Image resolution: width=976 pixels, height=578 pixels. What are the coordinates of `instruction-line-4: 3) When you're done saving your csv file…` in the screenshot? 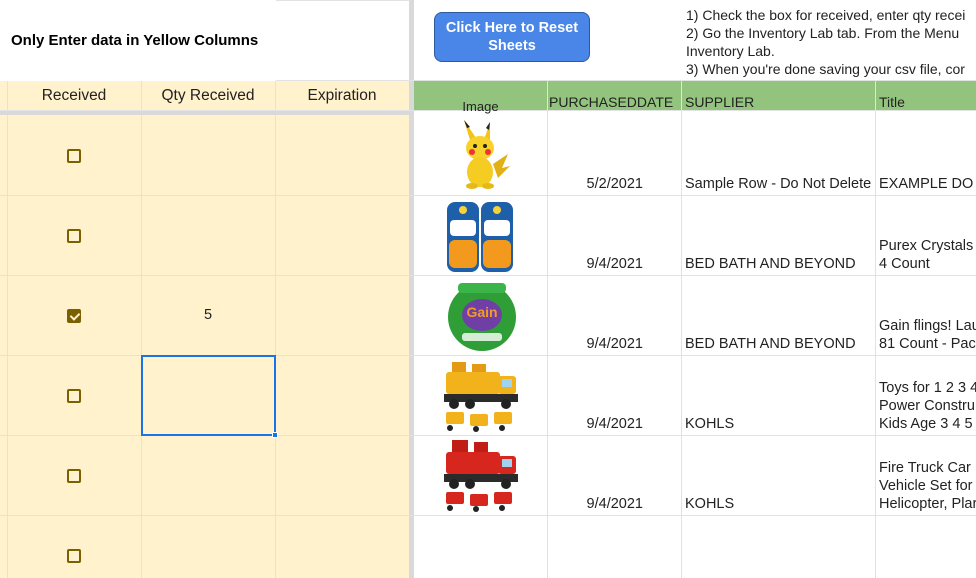 It's located at (825, 69).